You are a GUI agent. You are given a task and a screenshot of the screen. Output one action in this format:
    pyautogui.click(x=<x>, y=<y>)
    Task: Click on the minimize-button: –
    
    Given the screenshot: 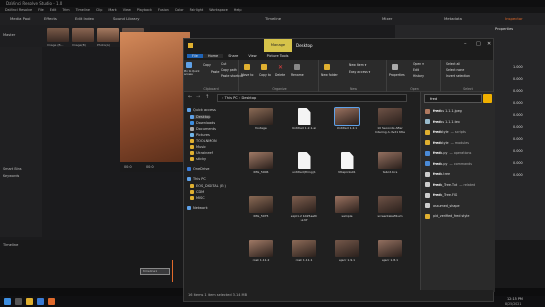 What is the action you would take?
    pyautogui.click(x=465, y=44)
    